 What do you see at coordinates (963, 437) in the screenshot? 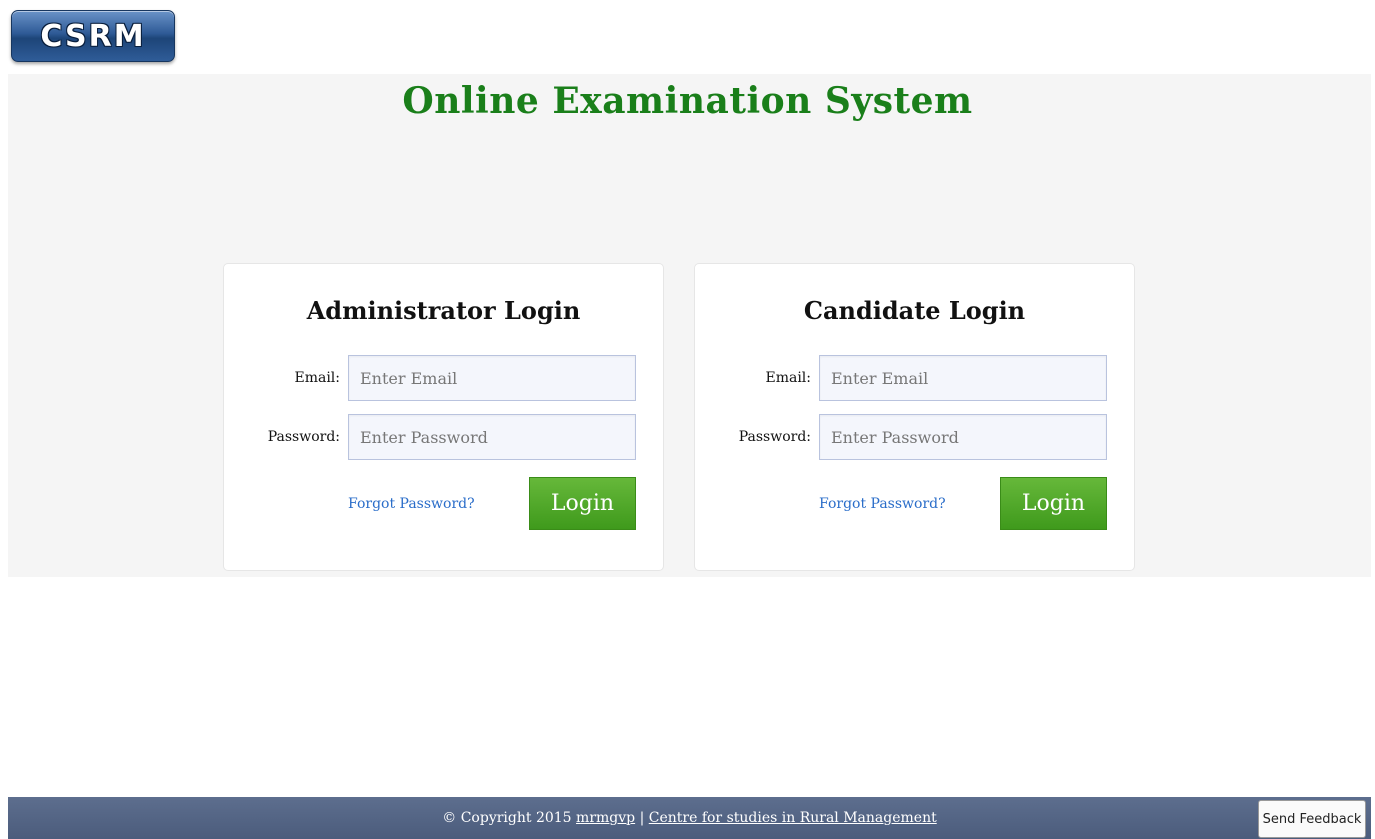
I see `candidate-password-input` at bounding box center [963, 437].